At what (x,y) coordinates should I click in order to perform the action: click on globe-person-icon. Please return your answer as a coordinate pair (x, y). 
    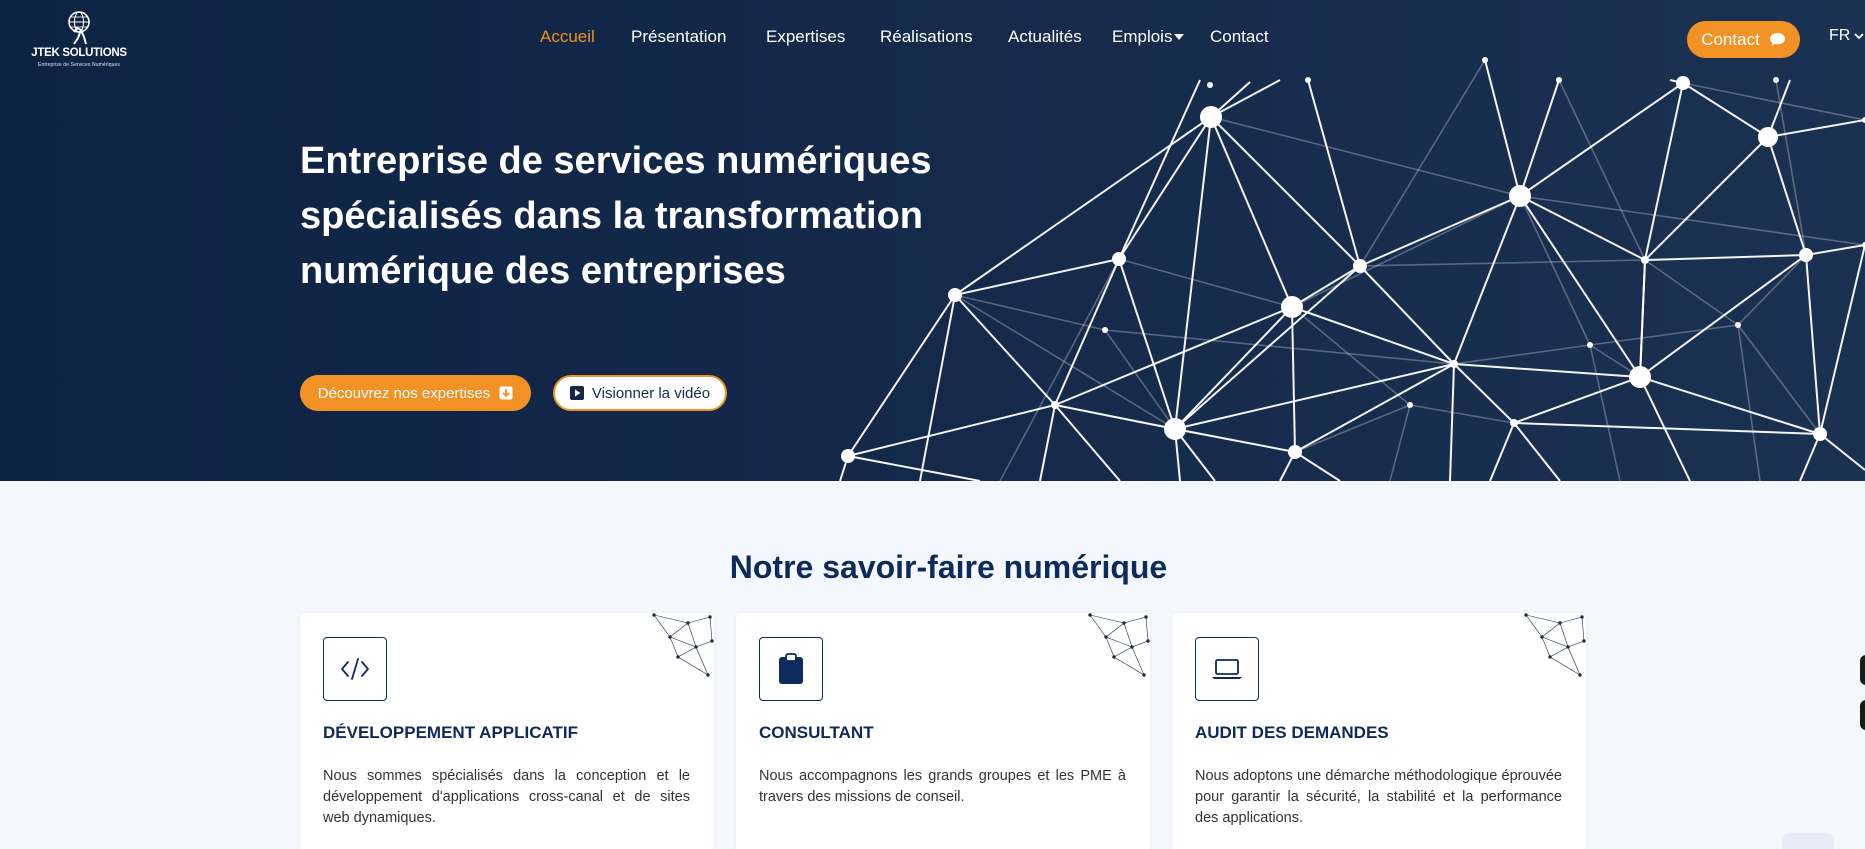
    Looking at the image, I should click on (79, 28).